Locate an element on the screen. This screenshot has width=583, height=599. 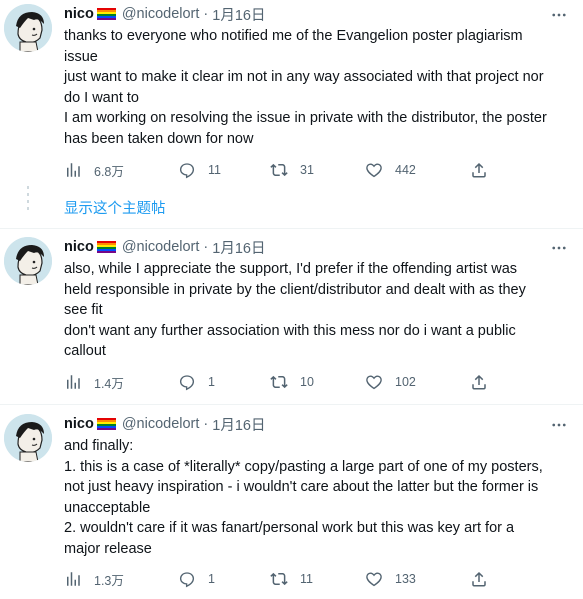
tweet-line: major release is located at coordinates (108, 548).